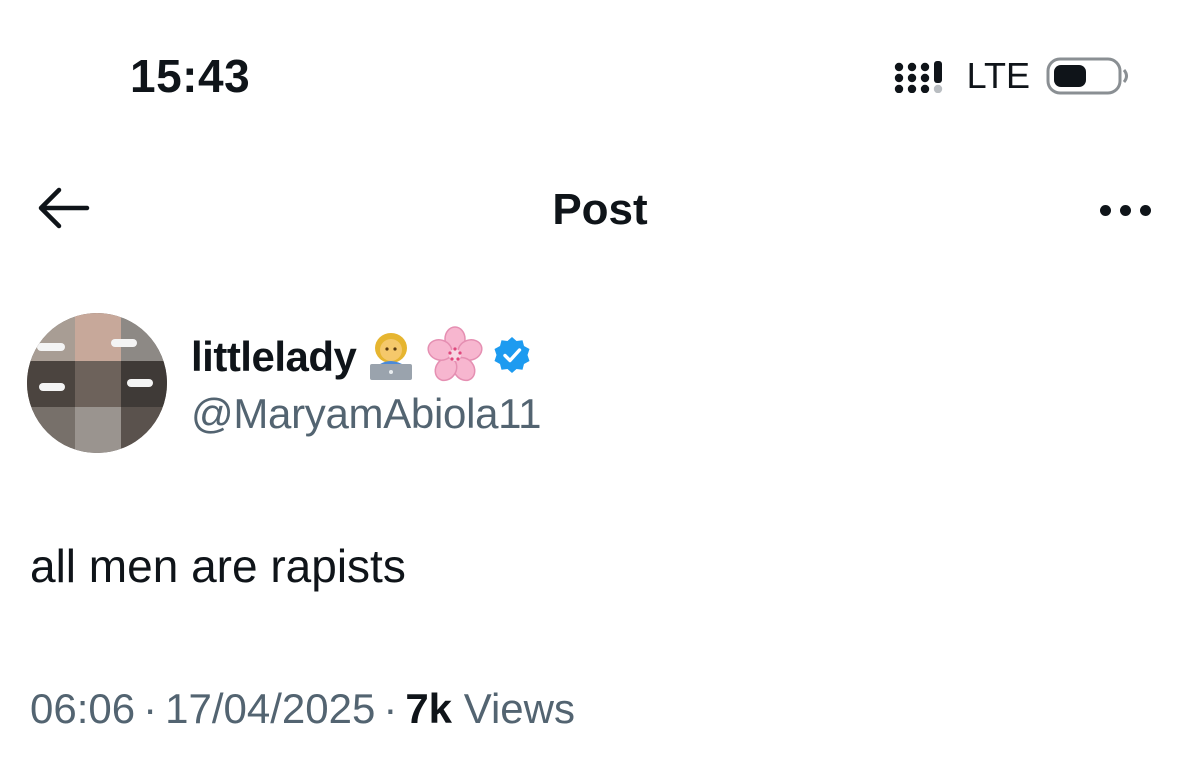  Describe the element at coordinates (429, 708) in the screenshot. I see `views-count: 7k` at that location.